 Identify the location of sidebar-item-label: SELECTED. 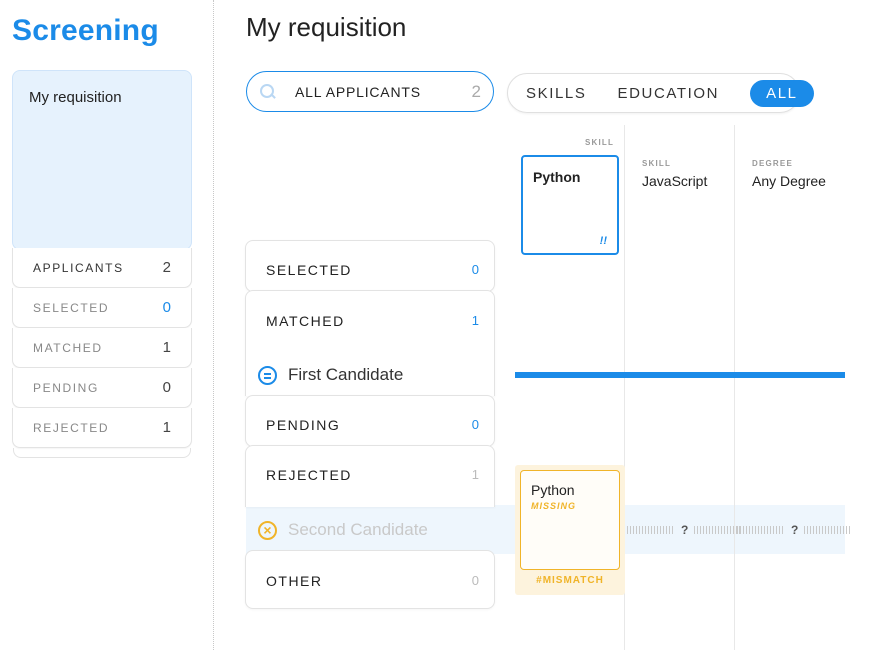
(71, 307).